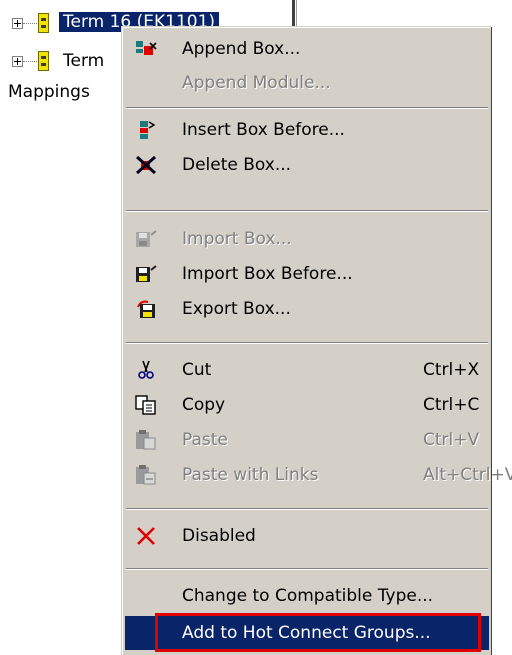 The height and width of the screenshot is (655, 512). I want to click on menu-item-shortcut: Ctrl+C, so click(451, 405).